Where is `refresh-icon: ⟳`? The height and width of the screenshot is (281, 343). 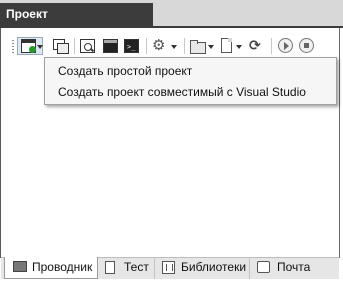
refresh-icon: ⟳ is located at coordinates (255, 45).